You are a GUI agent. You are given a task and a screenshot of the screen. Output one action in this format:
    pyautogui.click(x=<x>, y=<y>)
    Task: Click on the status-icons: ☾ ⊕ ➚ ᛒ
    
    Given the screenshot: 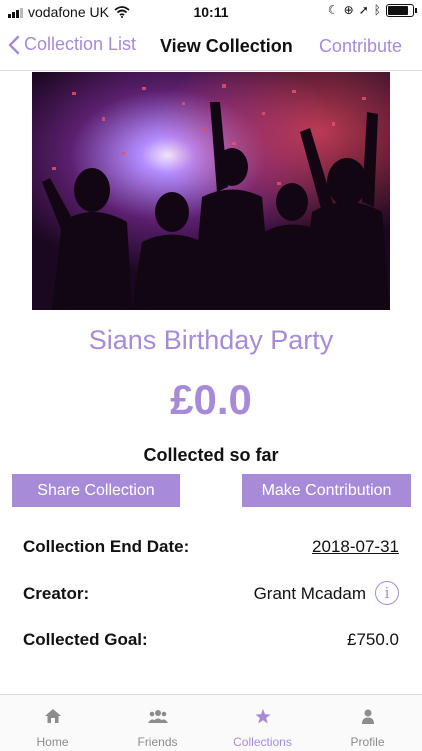 What is the action you would take?
    pyautogui.click(x=372, y=10)
    